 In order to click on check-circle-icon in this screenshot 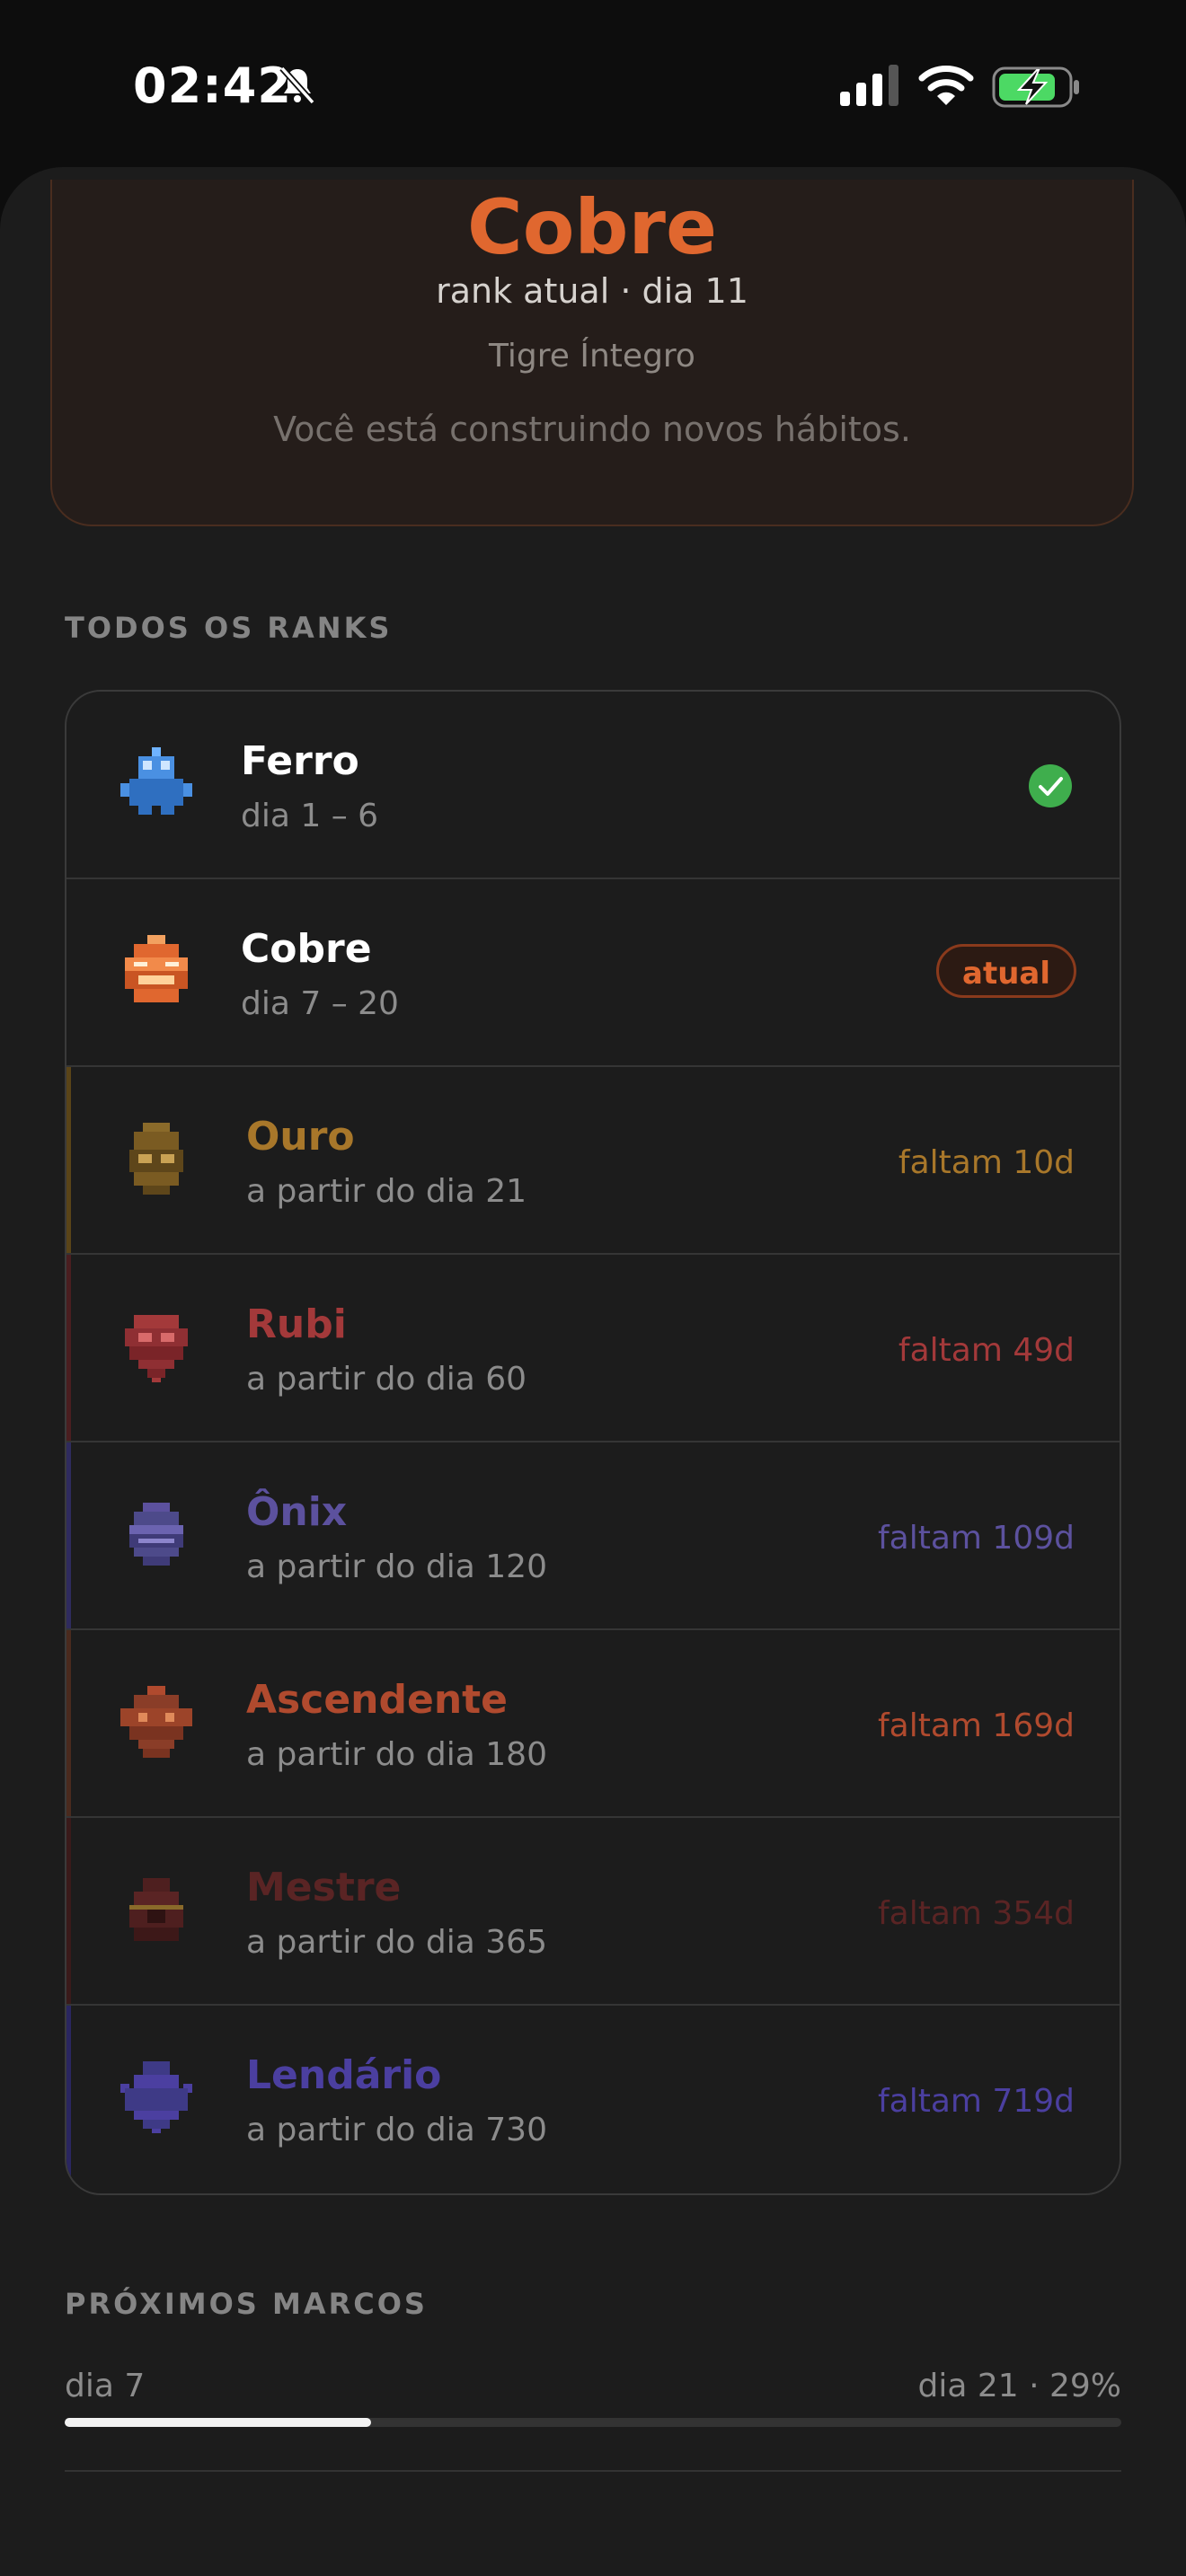, I will do `click(1050, 785)`.